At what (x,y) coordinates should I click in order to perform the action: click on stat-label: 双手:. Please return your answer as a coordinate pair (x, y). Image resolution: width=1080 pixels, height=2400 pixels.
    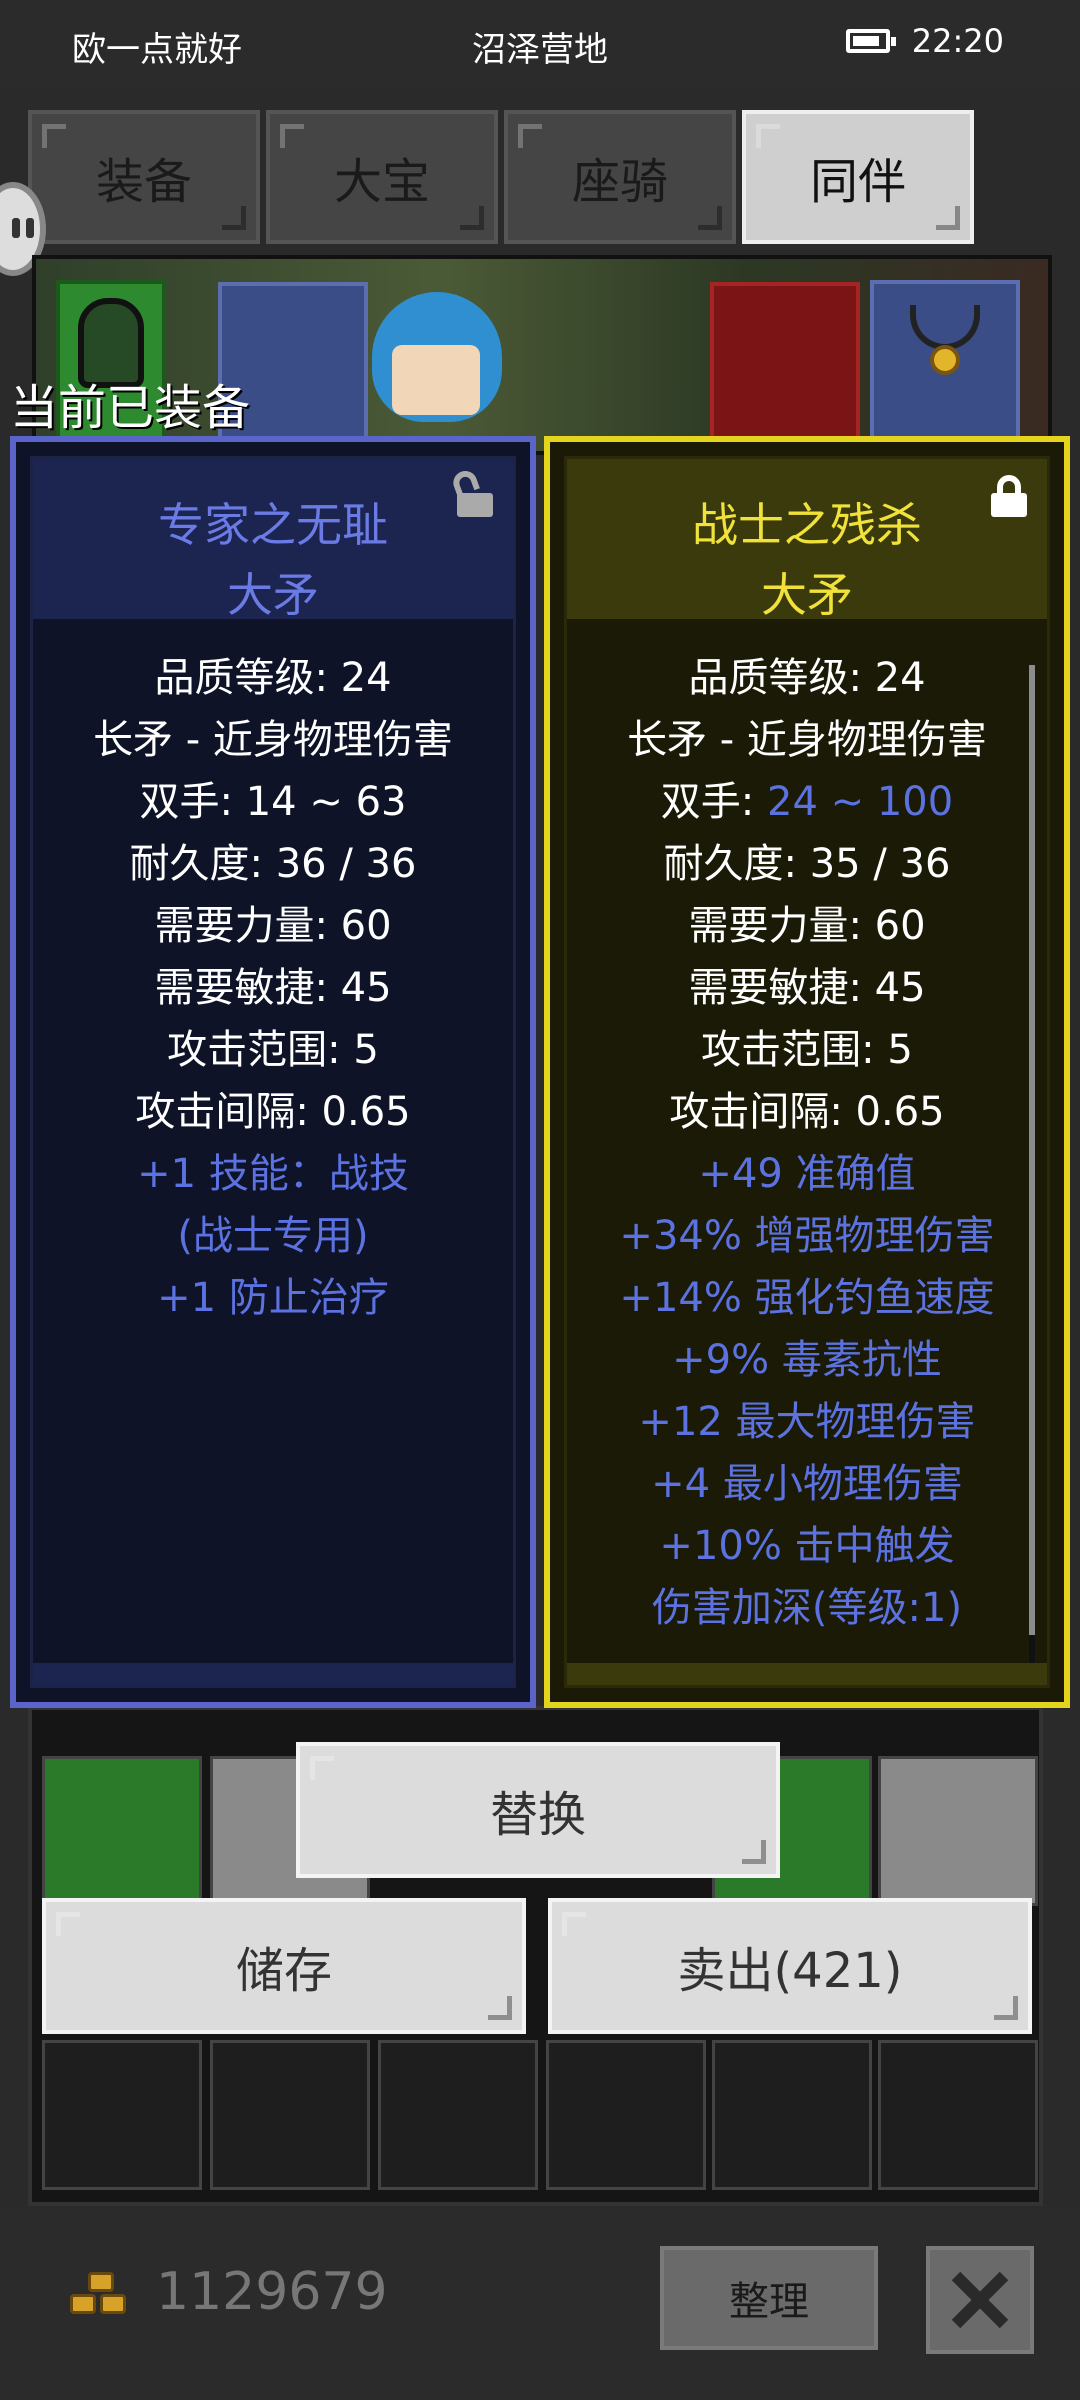
    Looking at the image, I should click on (713, 802).